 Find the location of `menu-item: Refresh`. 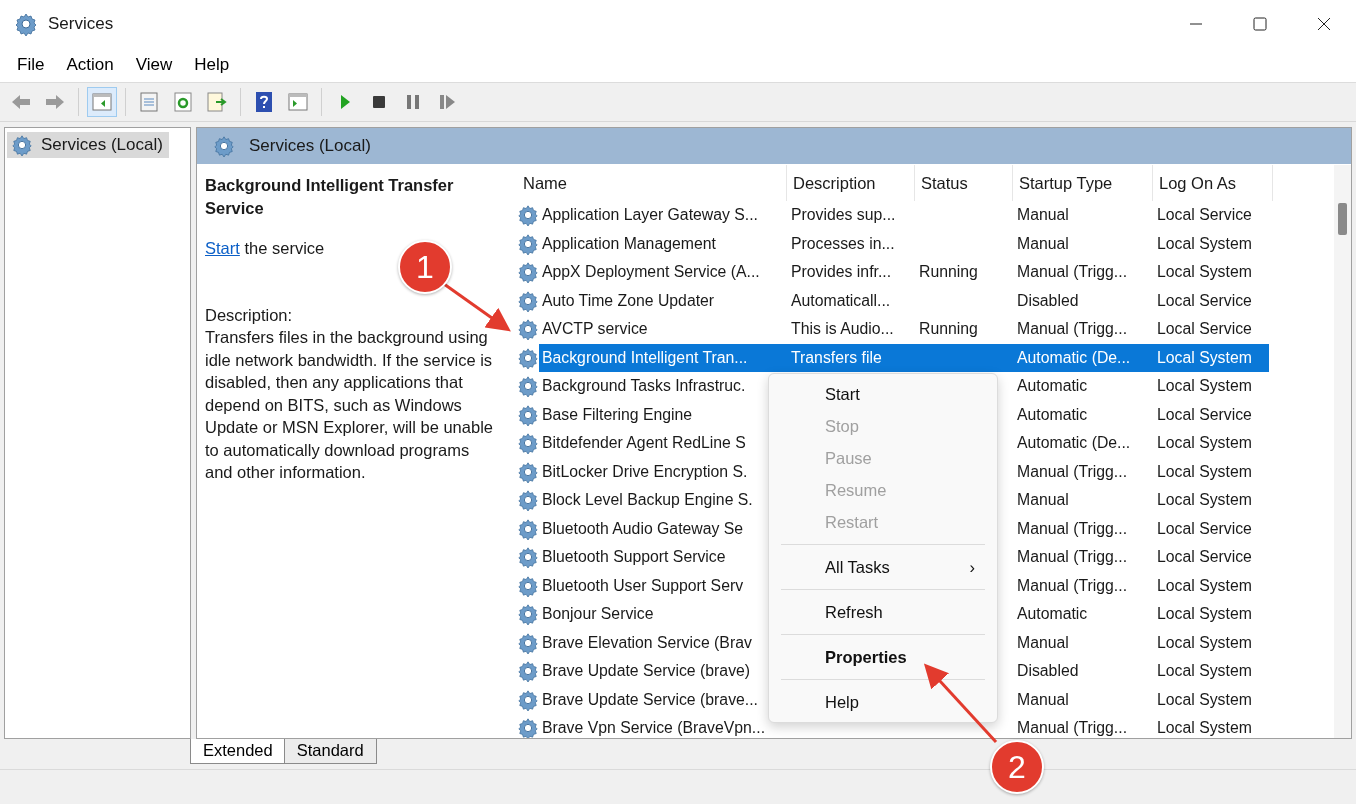

menu-item: Refresh is located at coordinates (883, 612).